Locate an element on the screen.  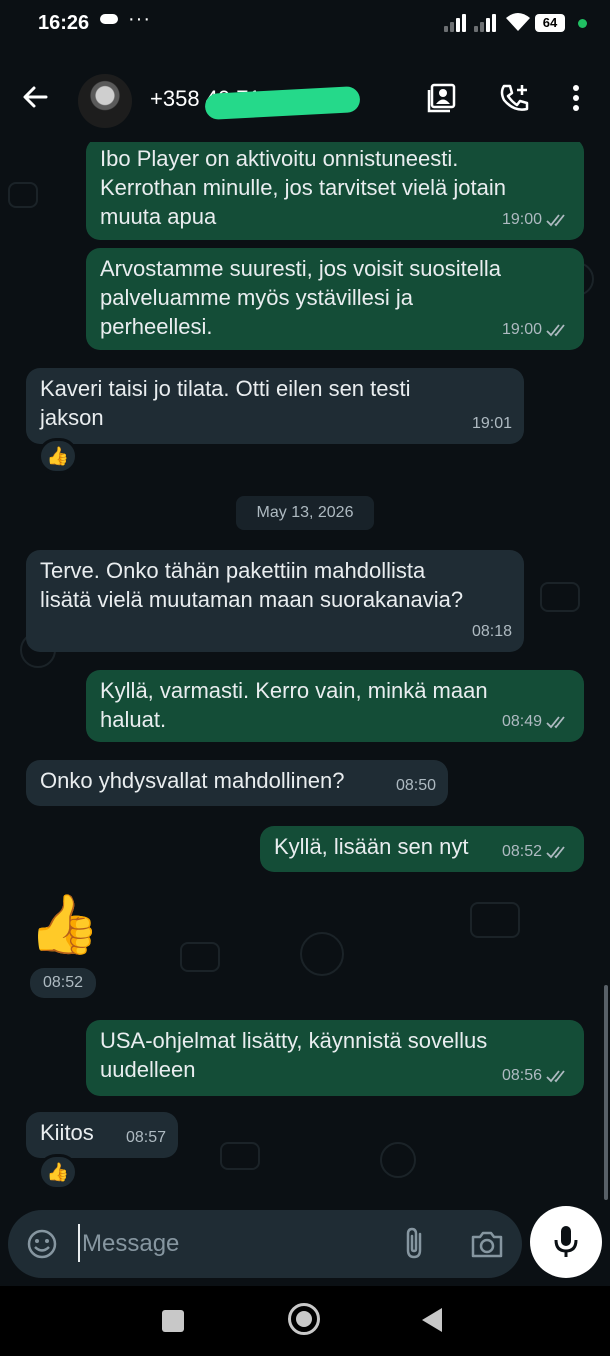
mic-icon is located at coordinates (566, 1241).